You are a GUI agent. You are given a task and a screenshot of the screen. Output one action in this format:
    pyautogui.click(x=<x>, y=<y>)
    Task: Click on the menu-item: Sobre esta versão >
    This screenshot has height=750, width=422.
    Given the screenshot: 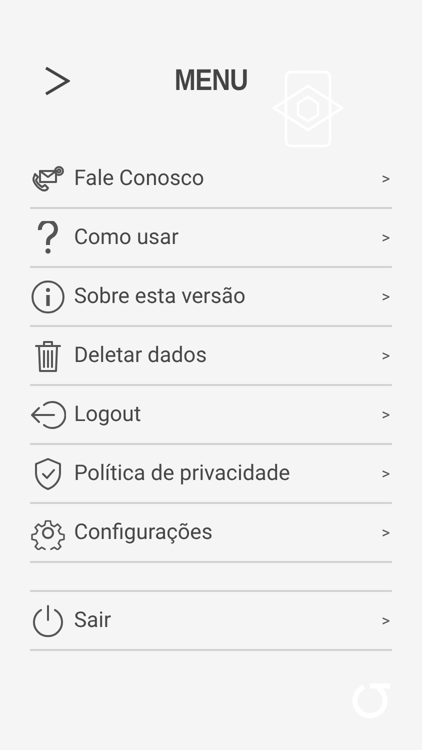 What is the action you would take?
    pyautogui.click(x=211, y=296)
    